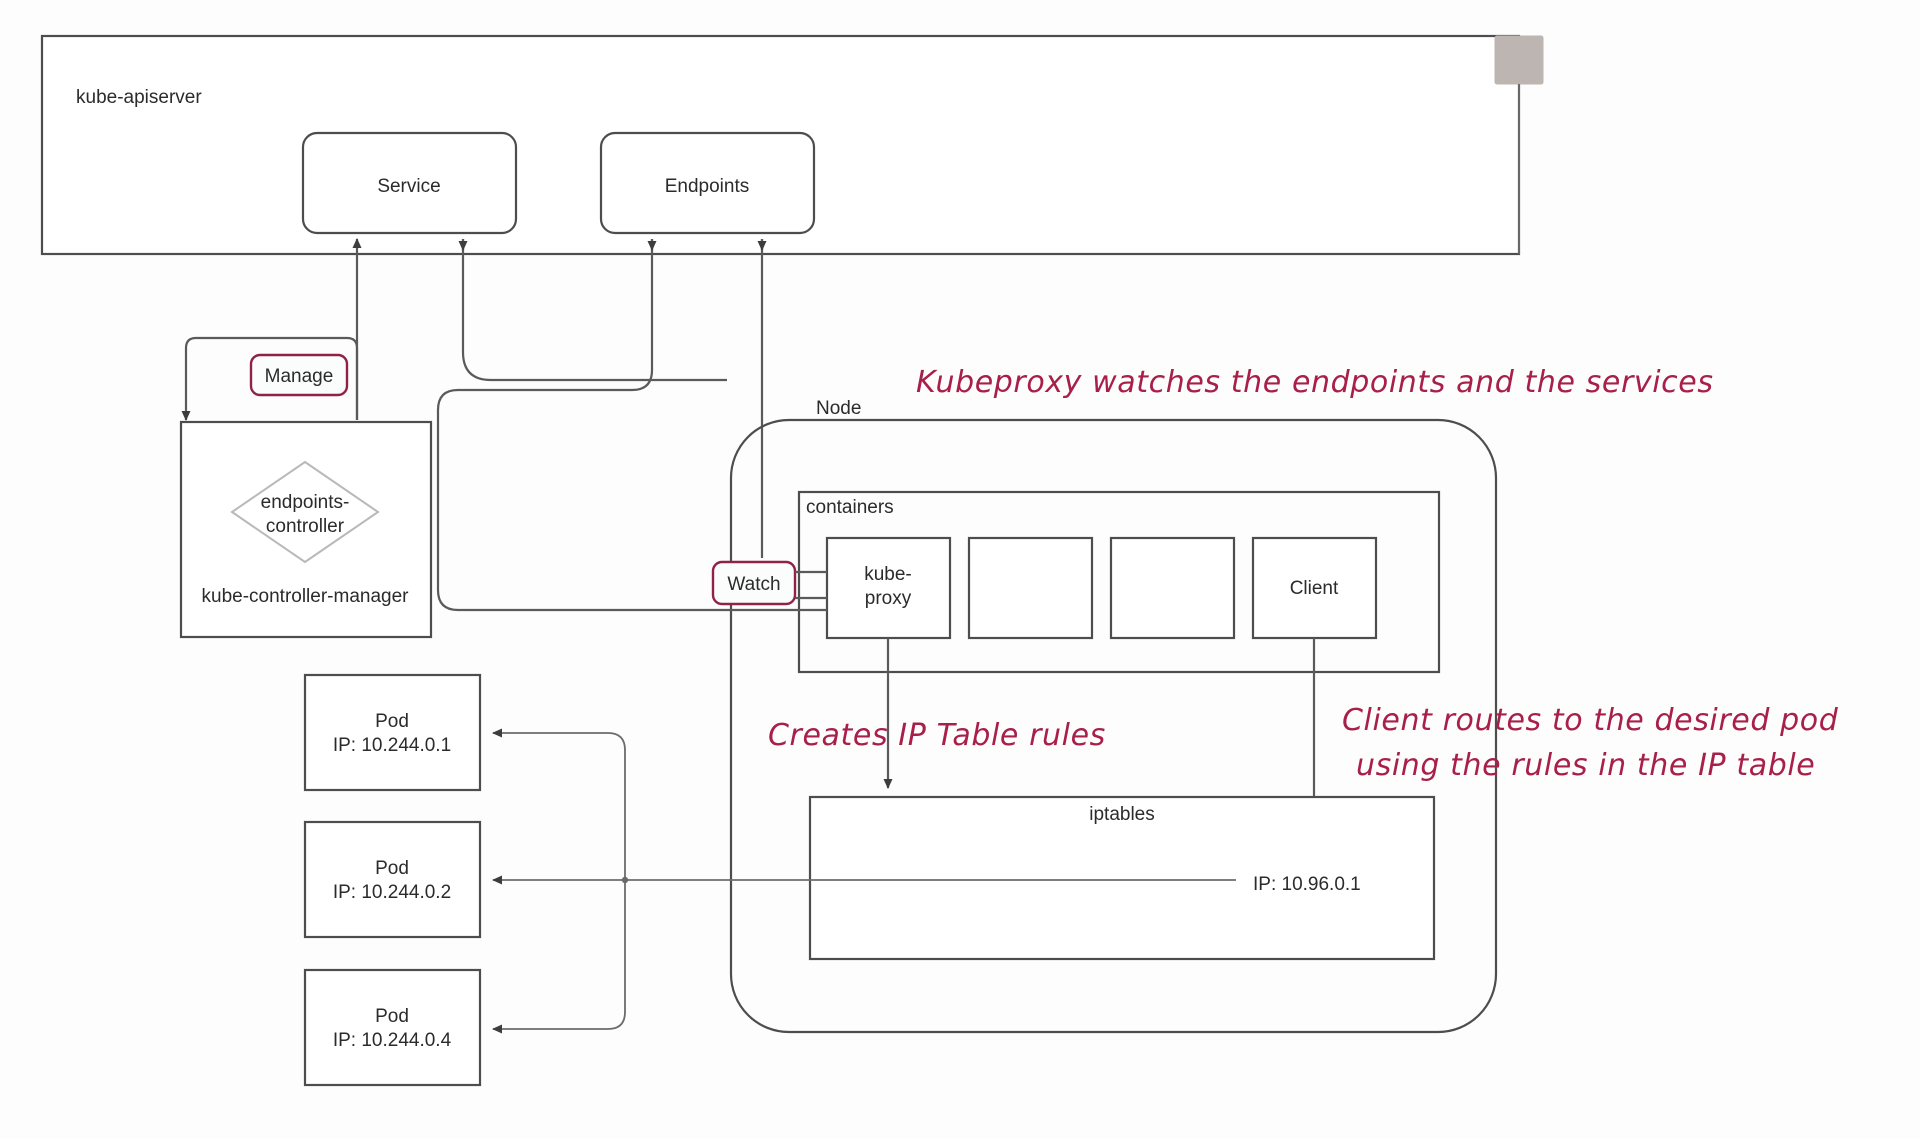 The image size is (1920, 1139). What do you see at coordinates (392, 1016) in the screenshot?
I see `pod-3-name: Pod` at bounding box center [392, 1016].